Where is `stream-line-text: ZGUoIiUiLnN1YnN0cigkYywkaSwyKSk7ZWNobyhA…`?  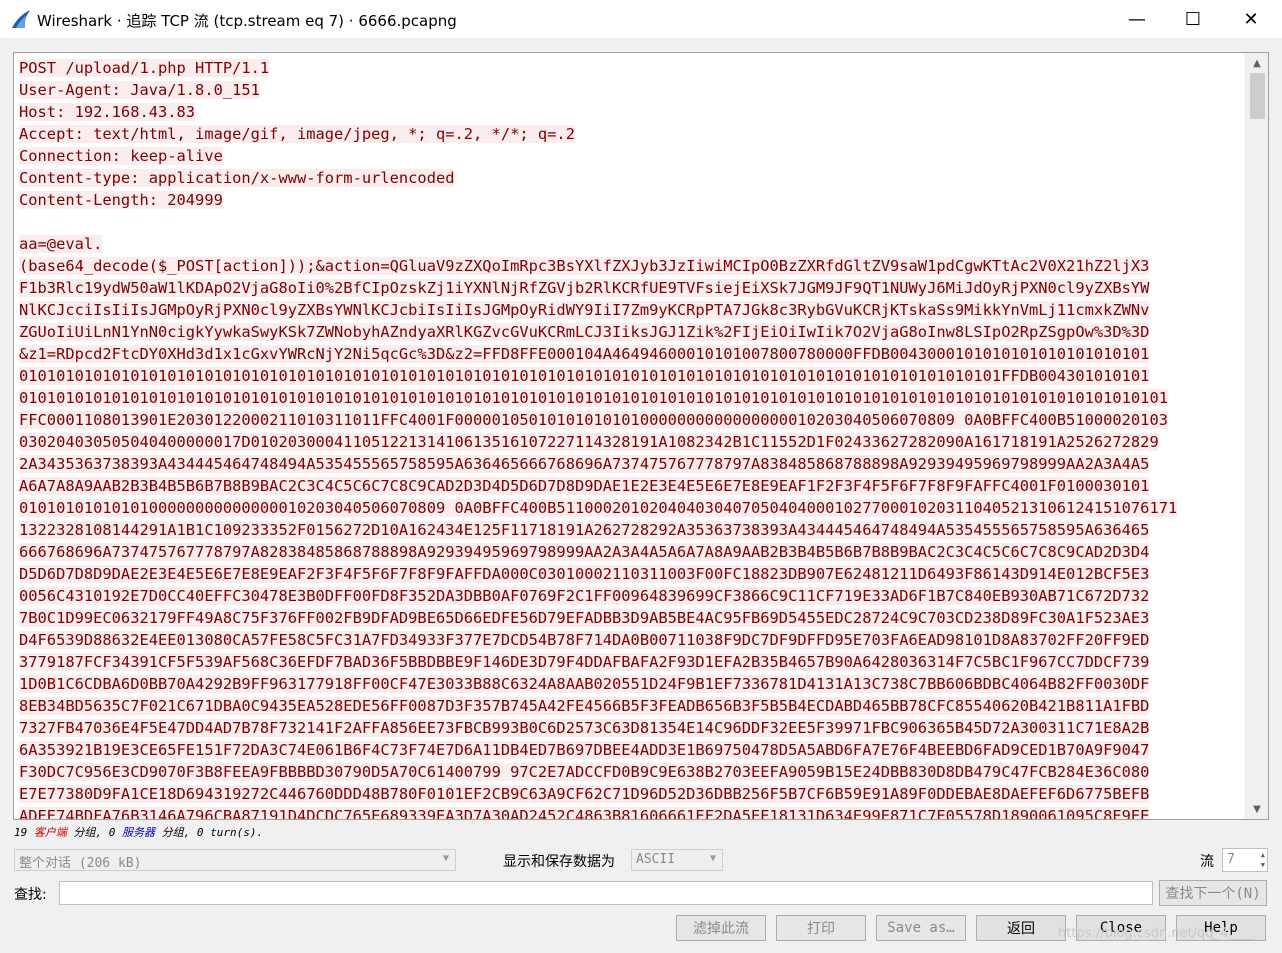 stream-line-text: ZGUoIiUiLnN1YnN0cigkYywkaSwyKSk7ZWNobyhA… is located at coordinates (584, 332).